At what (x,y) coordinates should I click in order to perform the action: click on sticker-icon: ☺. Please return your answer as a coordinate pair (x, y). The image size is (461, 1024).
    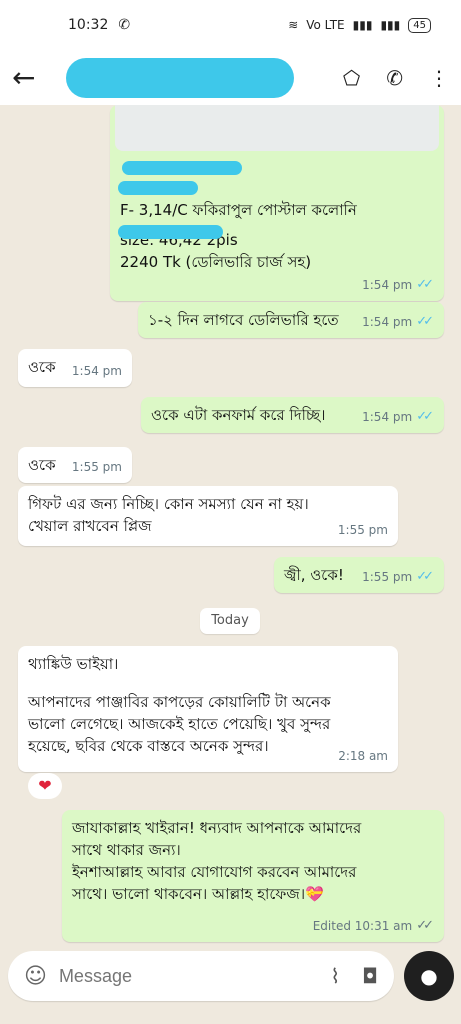
    Looking at the image, I should click on (35, 976).